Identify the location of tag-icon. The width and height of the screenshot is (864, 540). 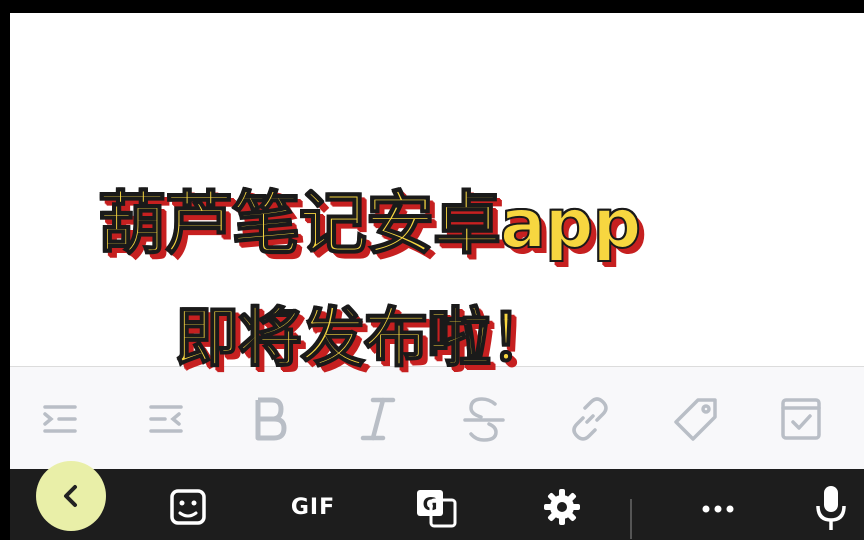
(696, 419).